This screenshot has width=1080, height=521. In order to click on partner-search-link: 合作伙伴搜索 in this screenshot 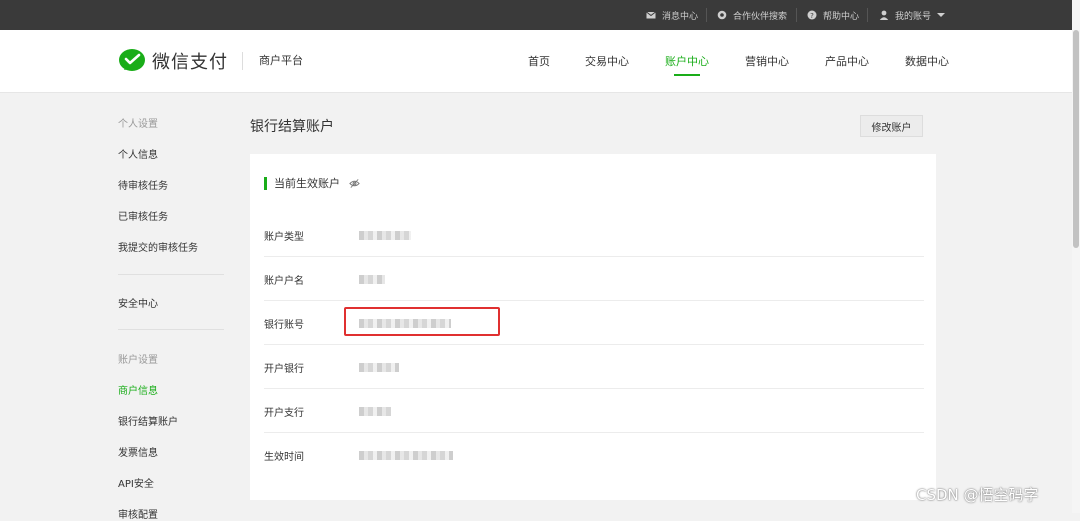, I will do `click(752, 15)`.